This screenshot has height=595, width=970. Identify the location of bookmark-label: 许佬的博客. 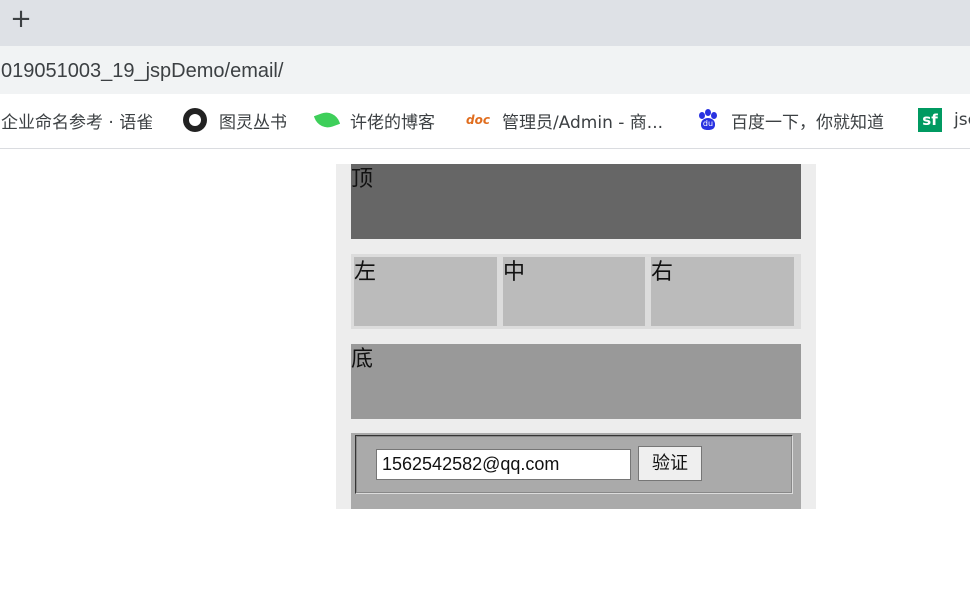
(392, 122).